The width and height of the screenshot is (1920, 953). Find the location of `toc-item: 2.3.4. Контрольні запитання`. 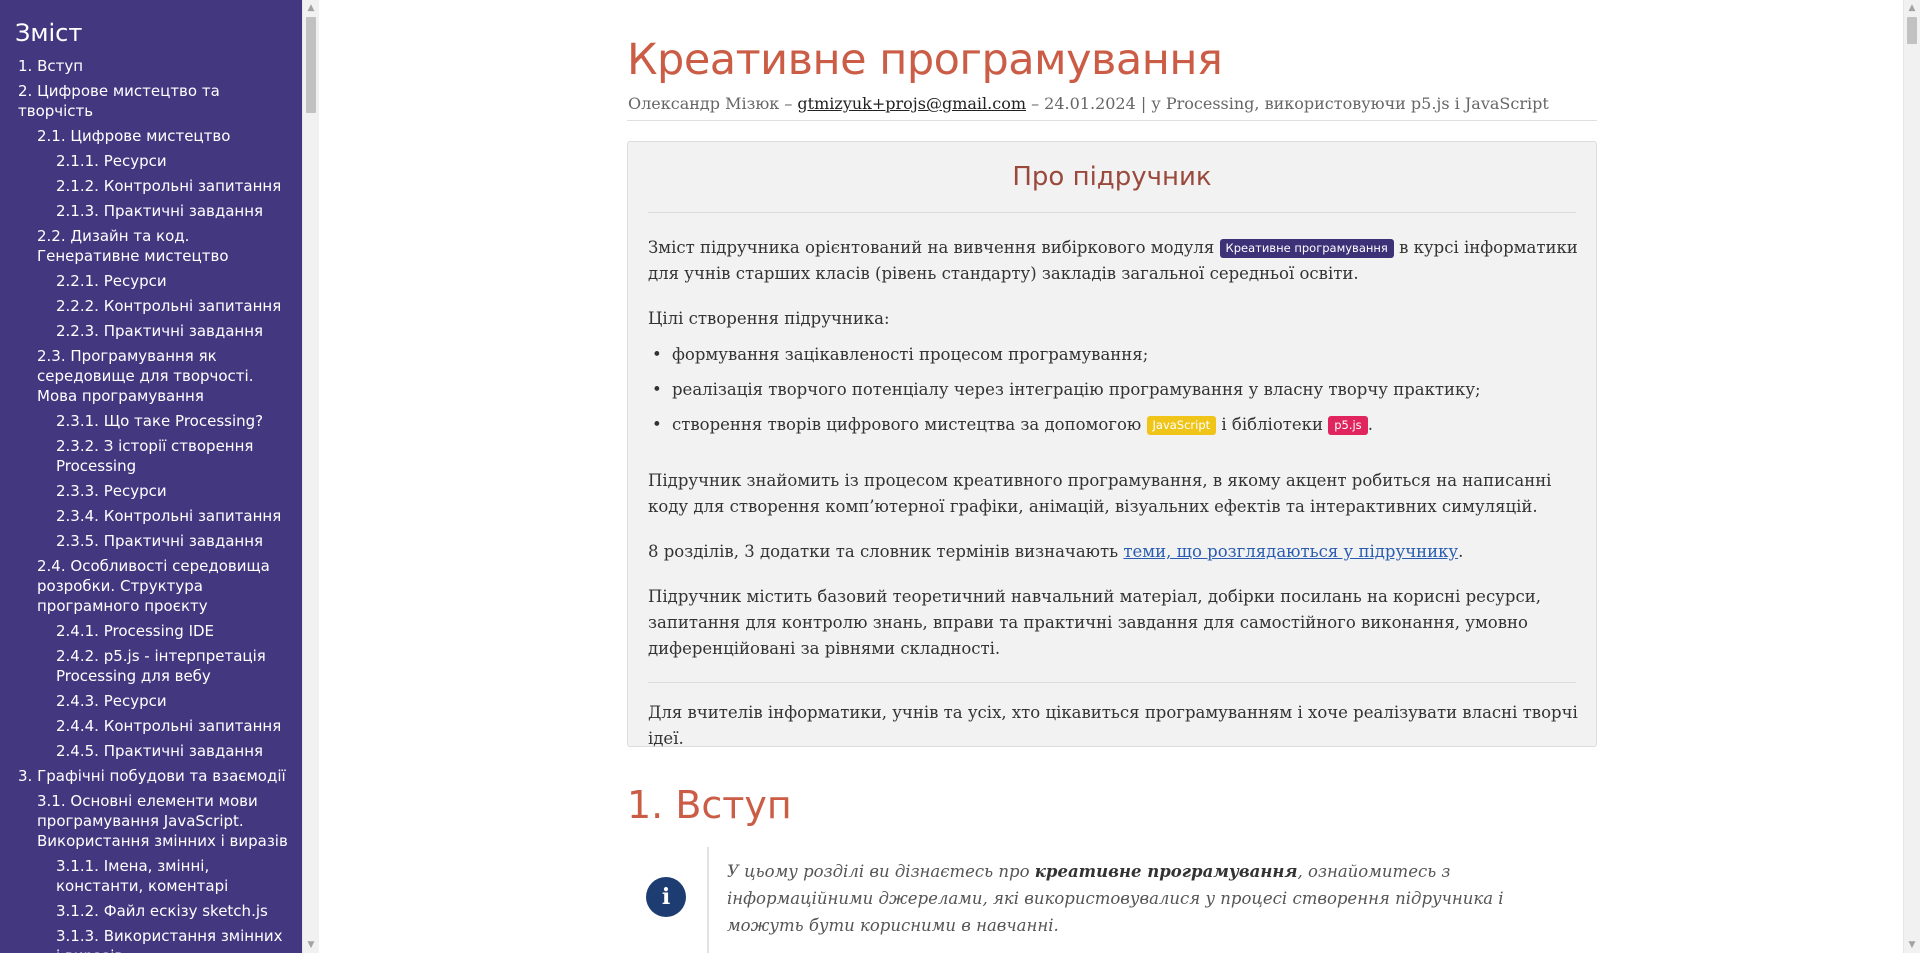

toc-item: 2.3.4. Контрольні запитання is located at coordinates (151, 516).